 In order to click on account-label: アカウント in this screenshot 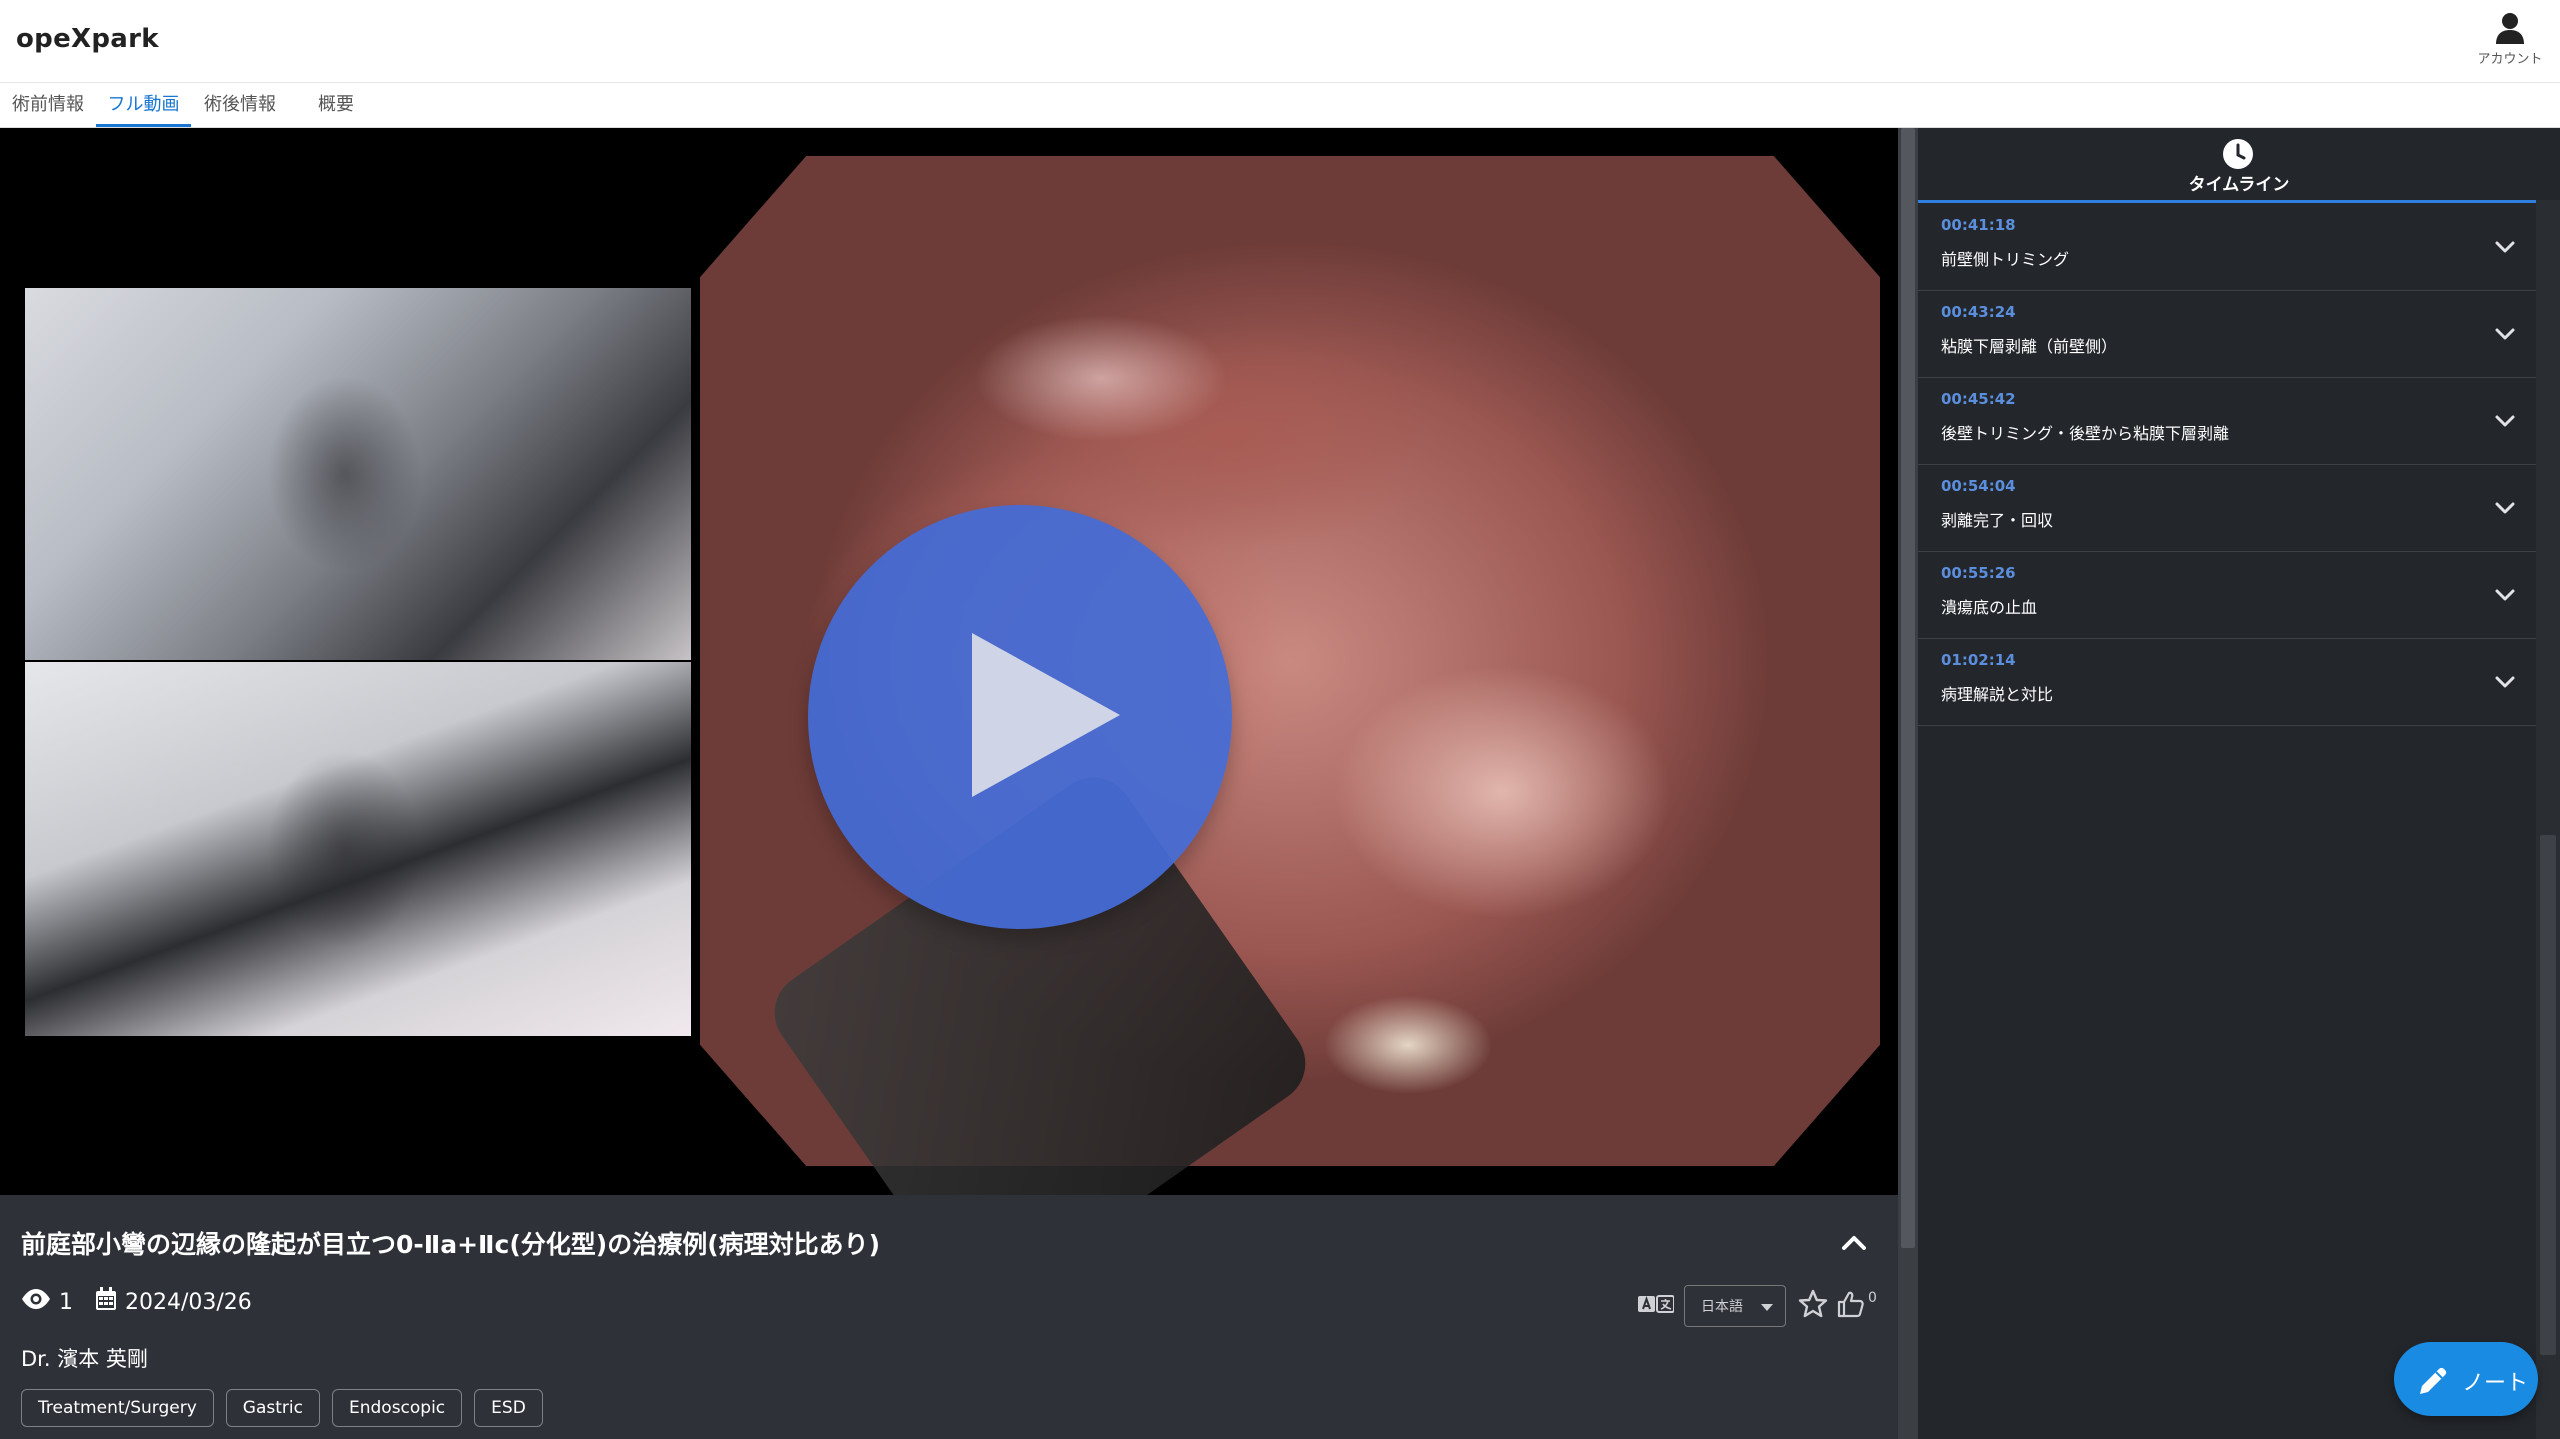, I will do `click(2510, 59)`.